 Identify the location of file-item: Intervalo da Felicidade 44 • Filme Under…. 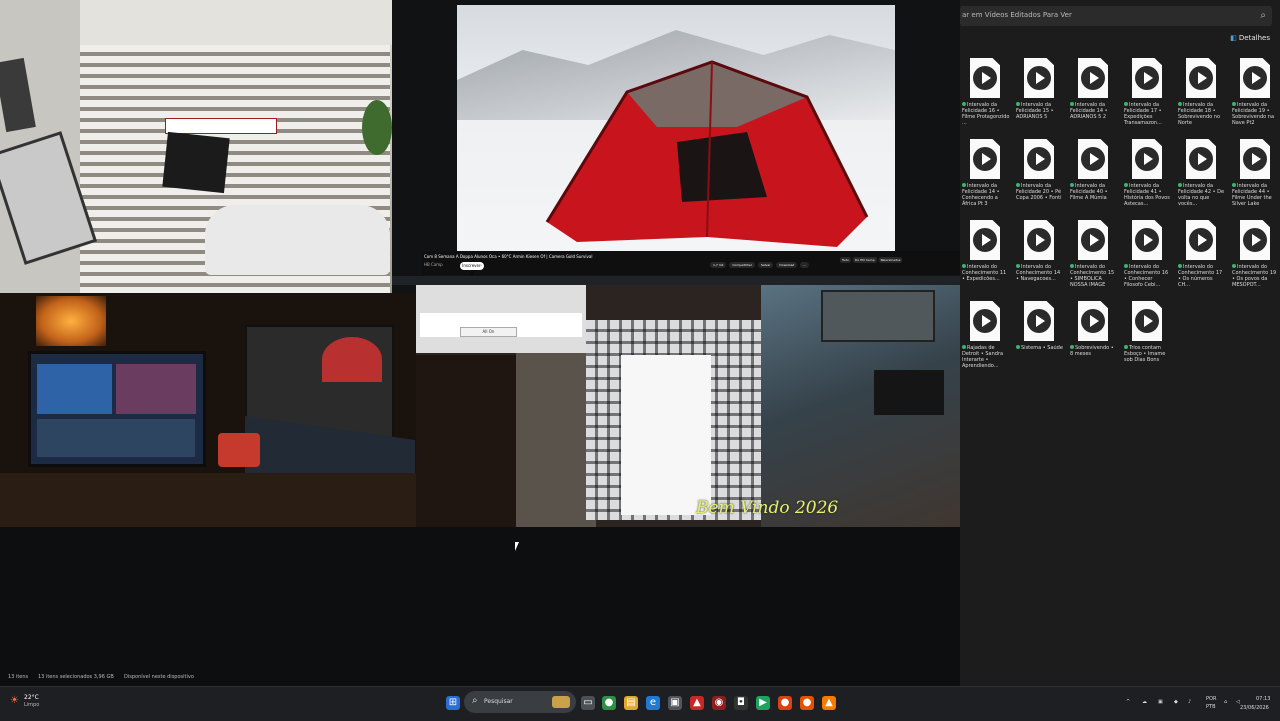
(1256, 178).